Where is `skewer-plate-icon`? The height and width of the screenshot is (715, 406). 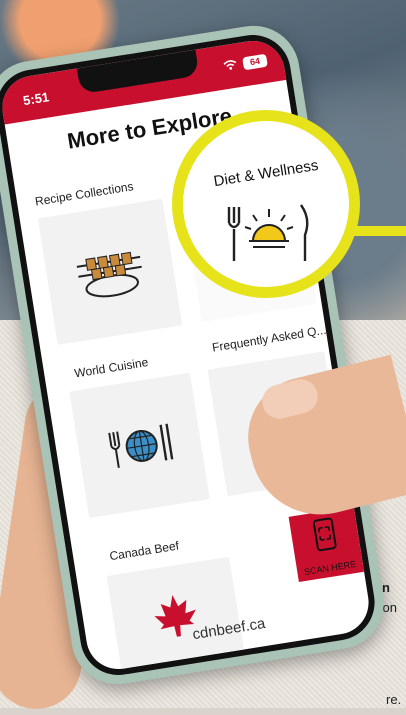
skewer-plate-icon is located at coordinates (109, 274).